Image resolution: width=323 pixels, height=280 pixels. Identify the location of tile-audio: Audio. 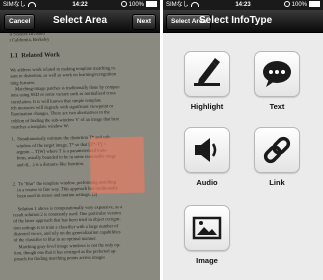
(207, 157).